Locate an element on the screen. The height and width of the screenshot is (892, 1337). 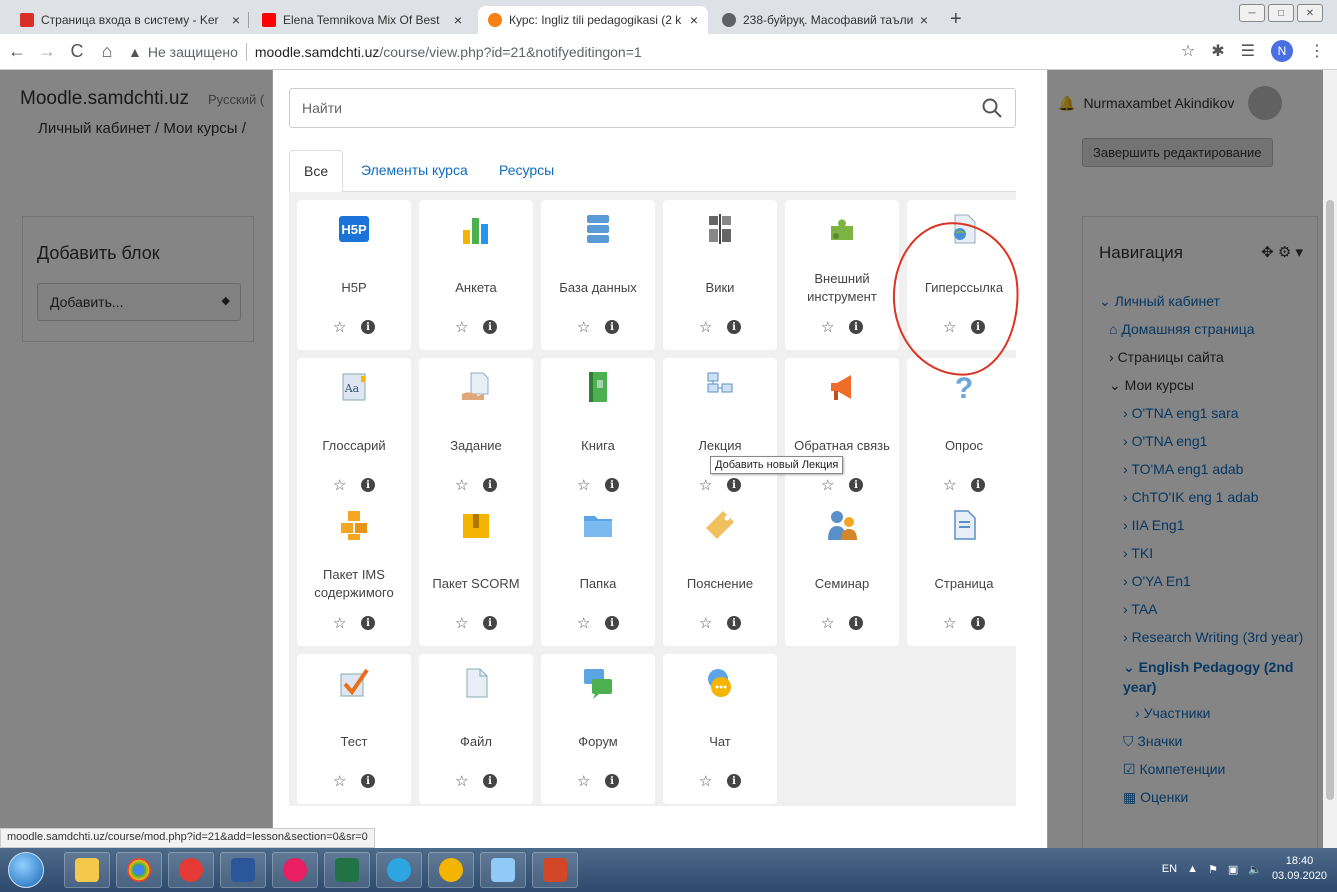
forward-arrow-icon: → is located at coordinates (47, 51).